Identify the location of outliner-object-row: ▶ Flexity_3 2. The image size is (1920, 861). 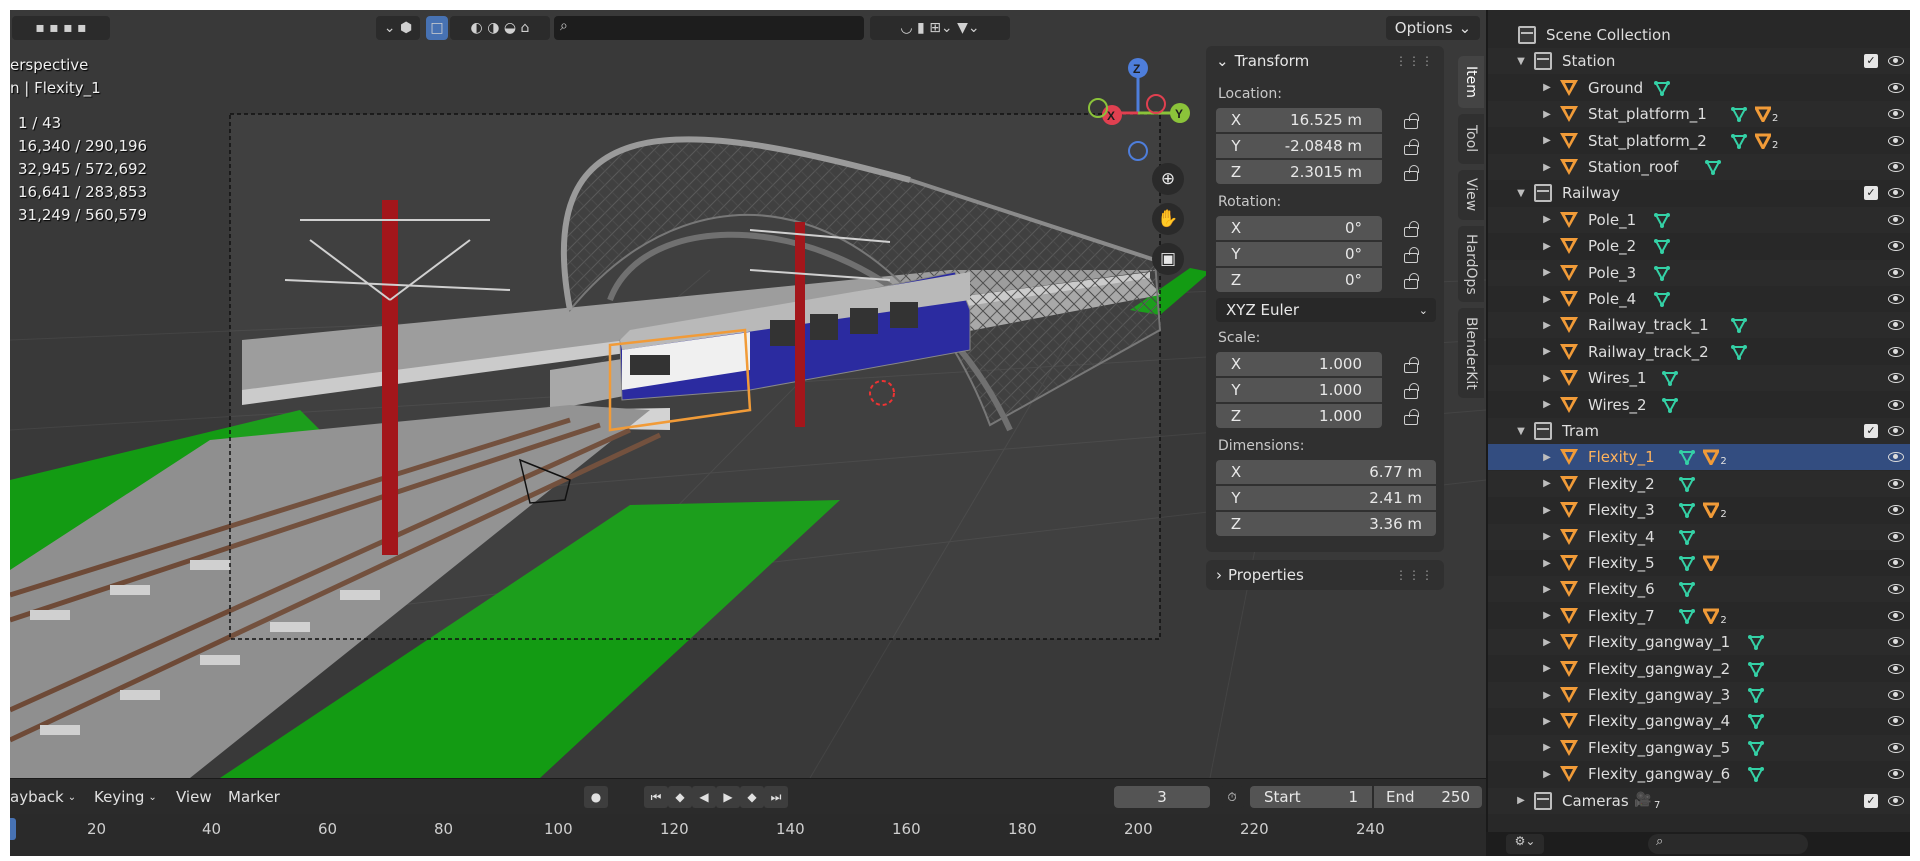
(1699, 510).